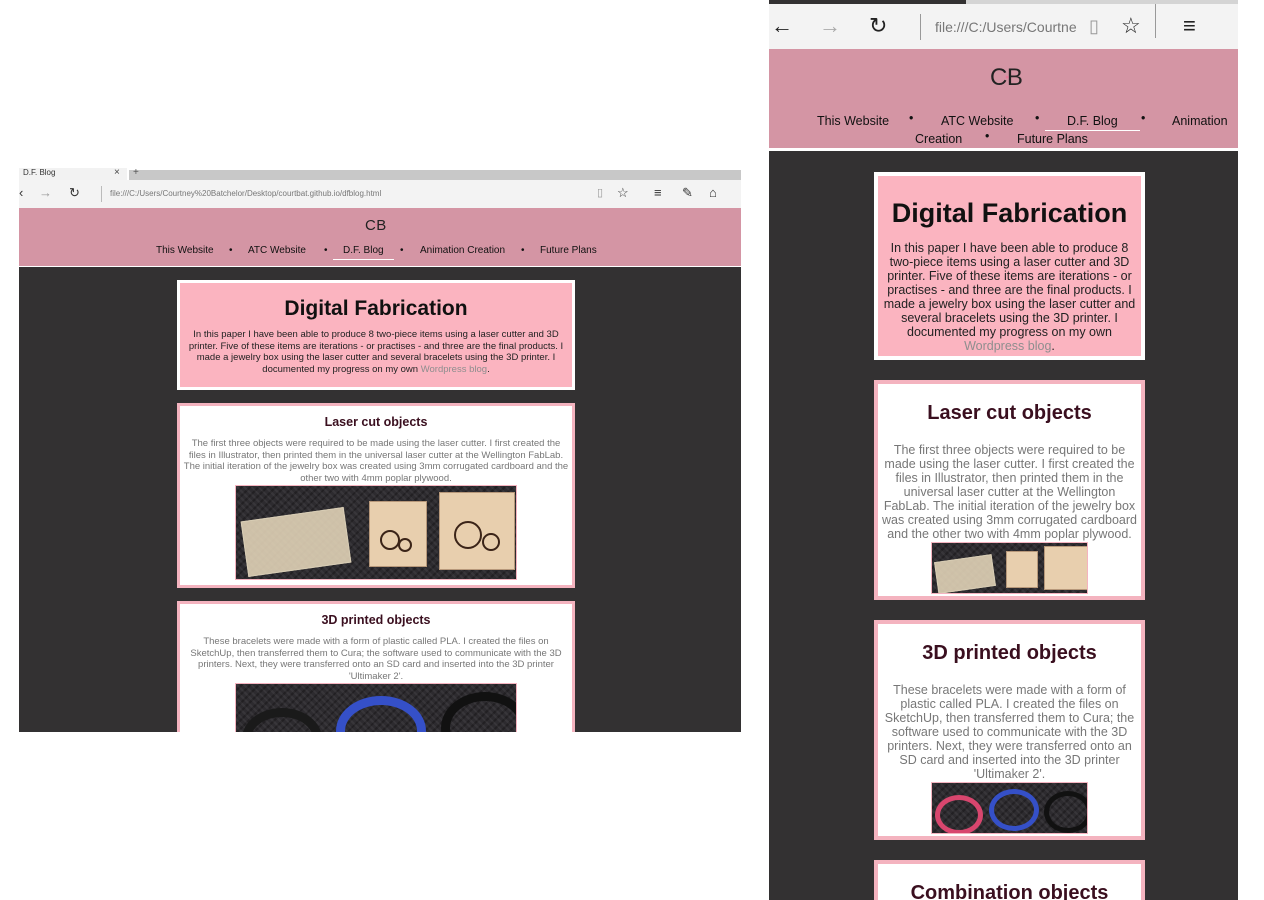 This screenshot has width=1264, height=900. Describe the element at coordinates (136, 173) in the screenshot. I see `plus-icon: +` at that location.